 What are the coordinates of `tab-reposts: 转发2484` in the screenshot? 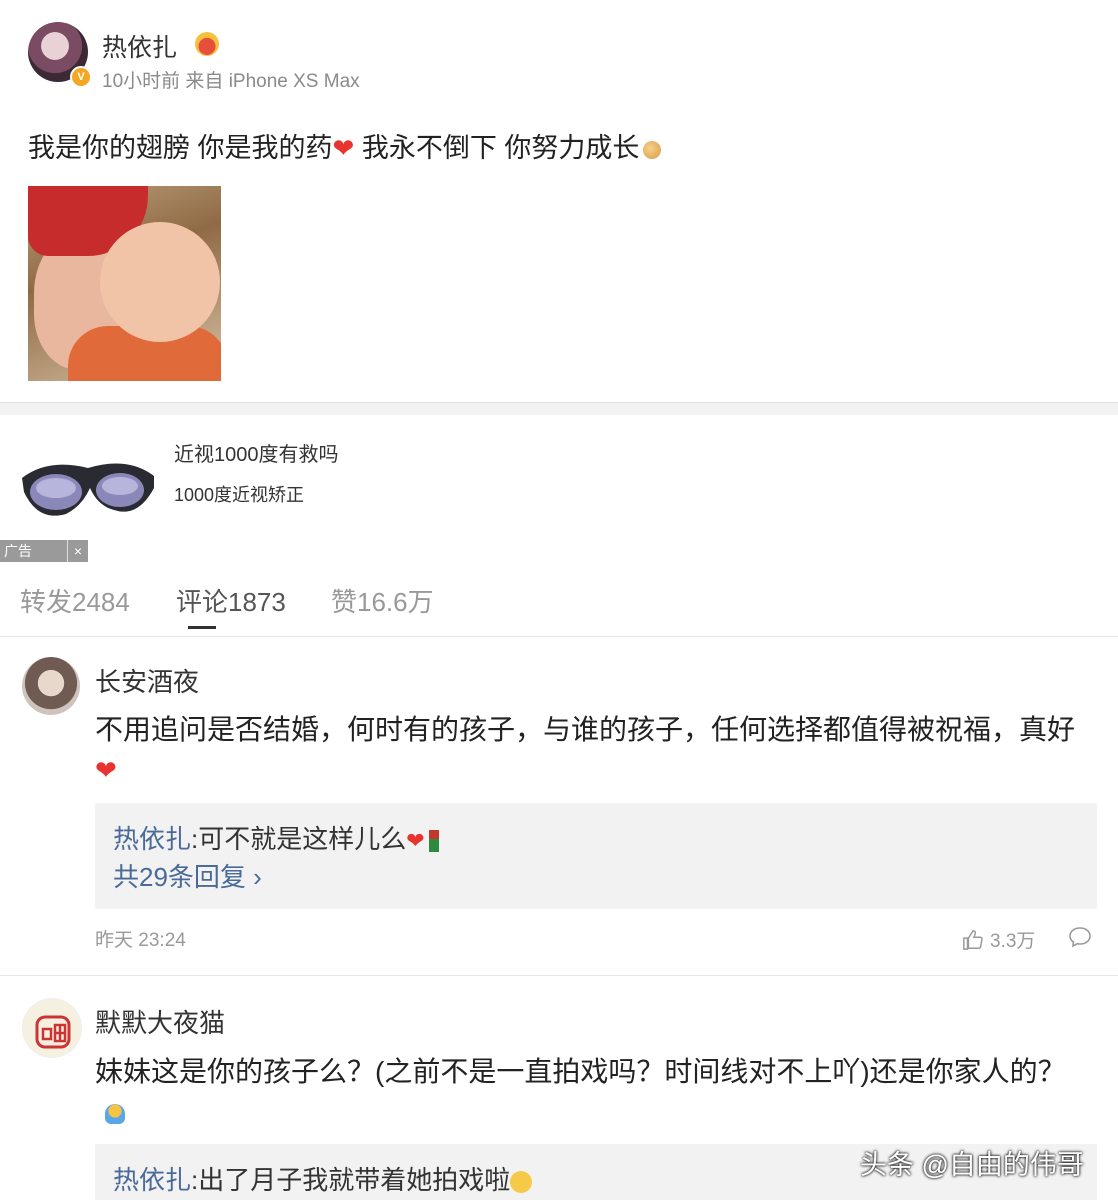 It's located at (75, 600).